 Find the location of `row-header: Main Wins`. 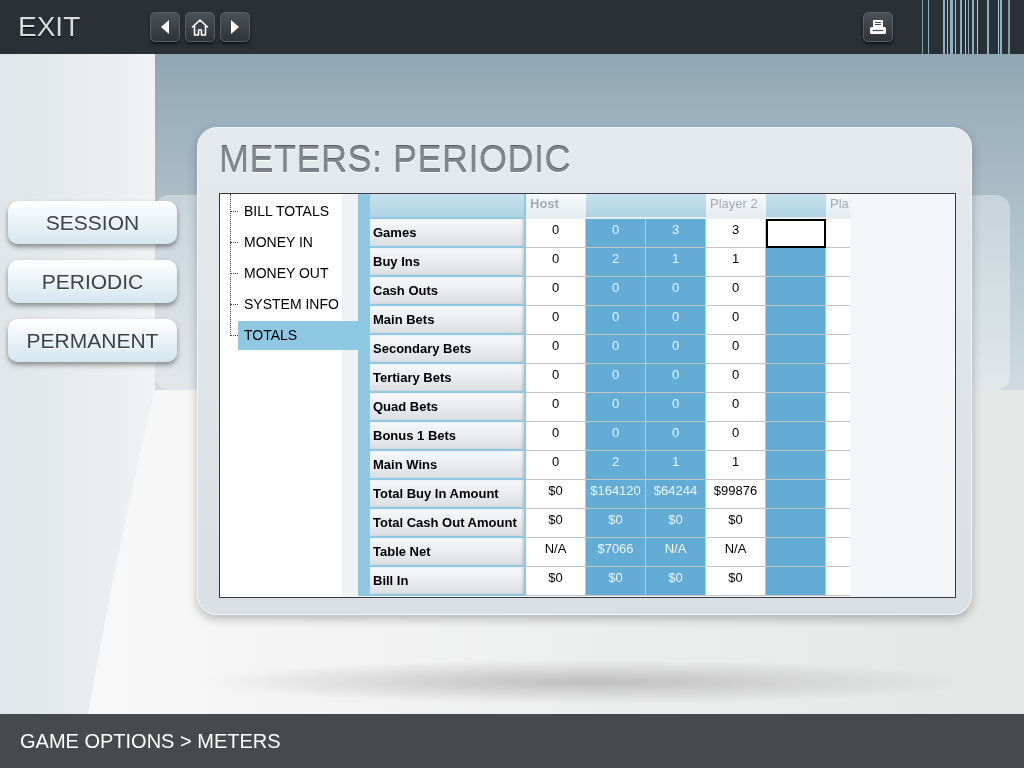

row-header: Main Wins is located at coordinates (447, 464).